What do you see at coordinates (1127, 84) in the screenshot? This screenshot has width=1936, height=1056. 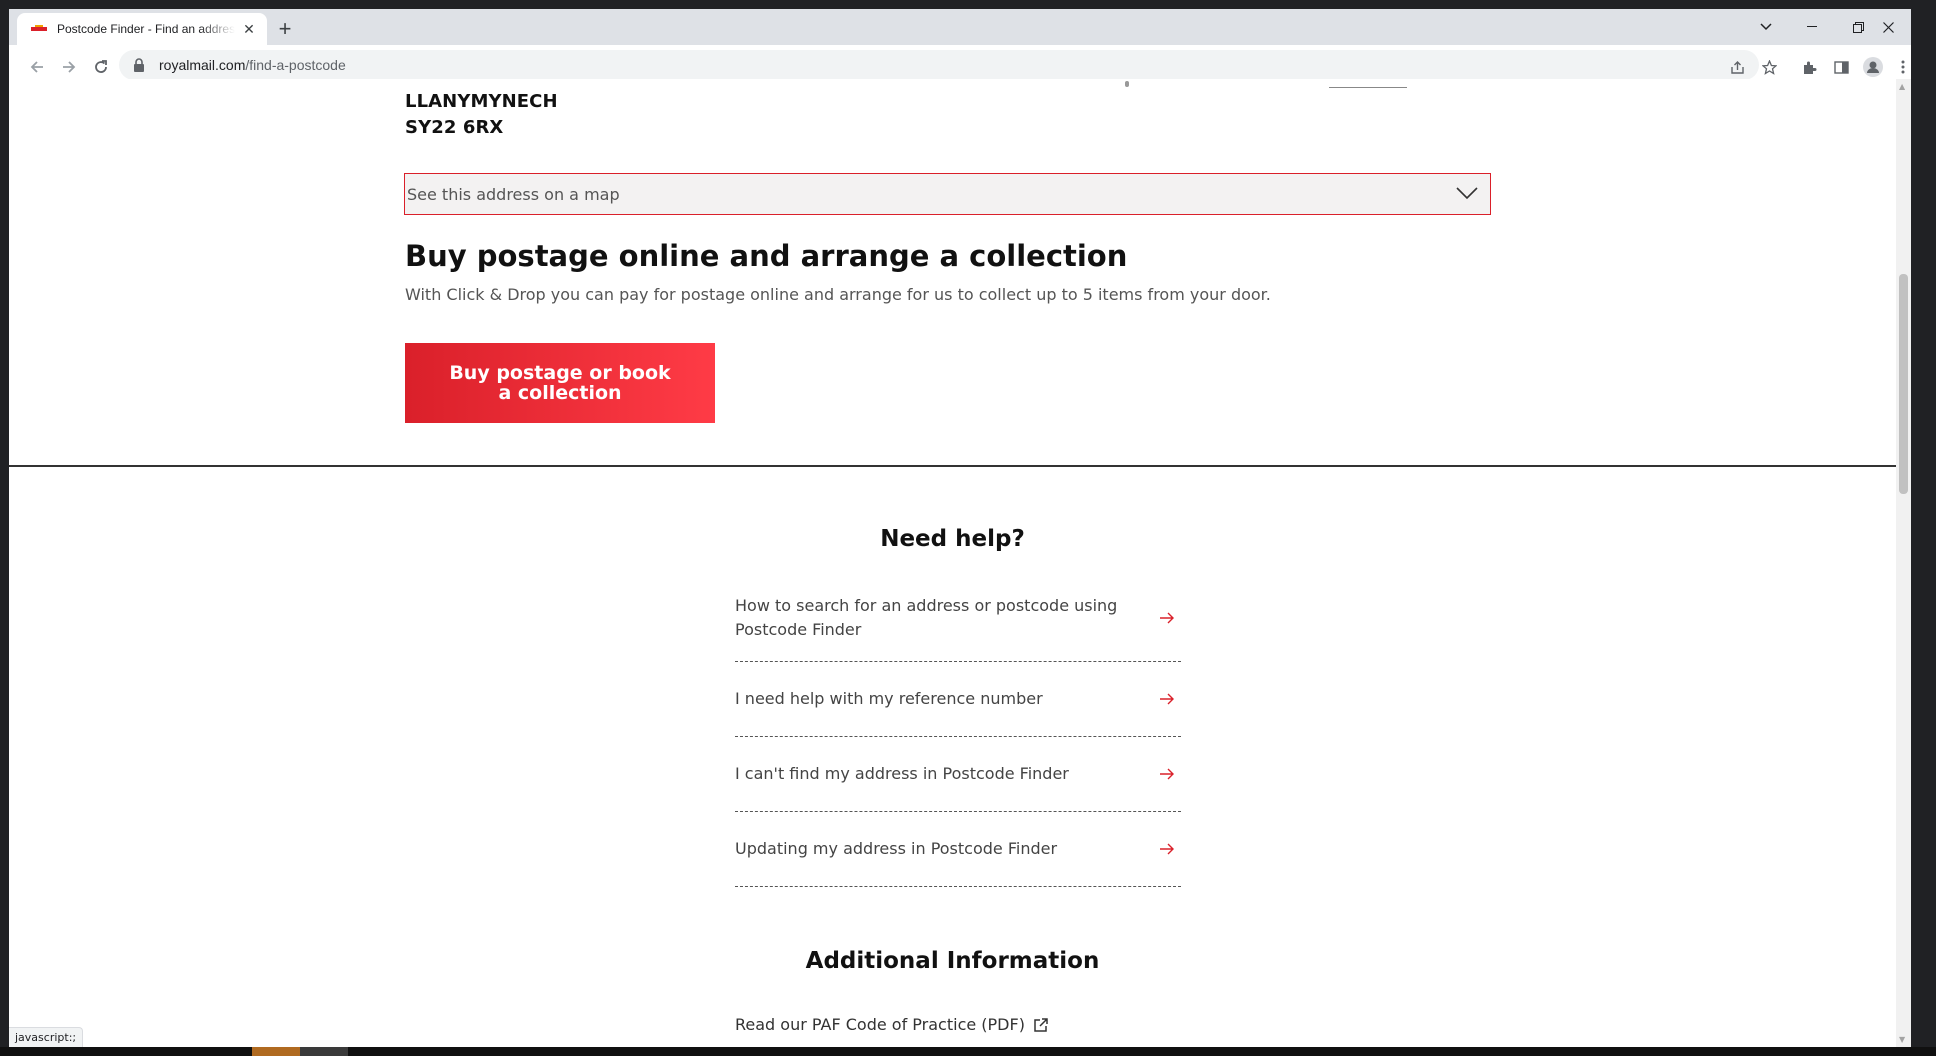 I see `partial-text-fragment` at bounding box center [1127, 84].